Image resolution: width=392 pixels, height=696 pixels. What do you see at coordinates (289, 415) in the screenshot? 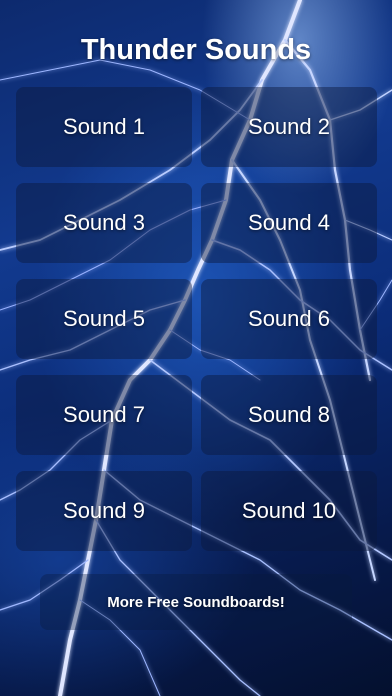
I see `sound-8-button: Sound 8` at bounding box center [289, 415].